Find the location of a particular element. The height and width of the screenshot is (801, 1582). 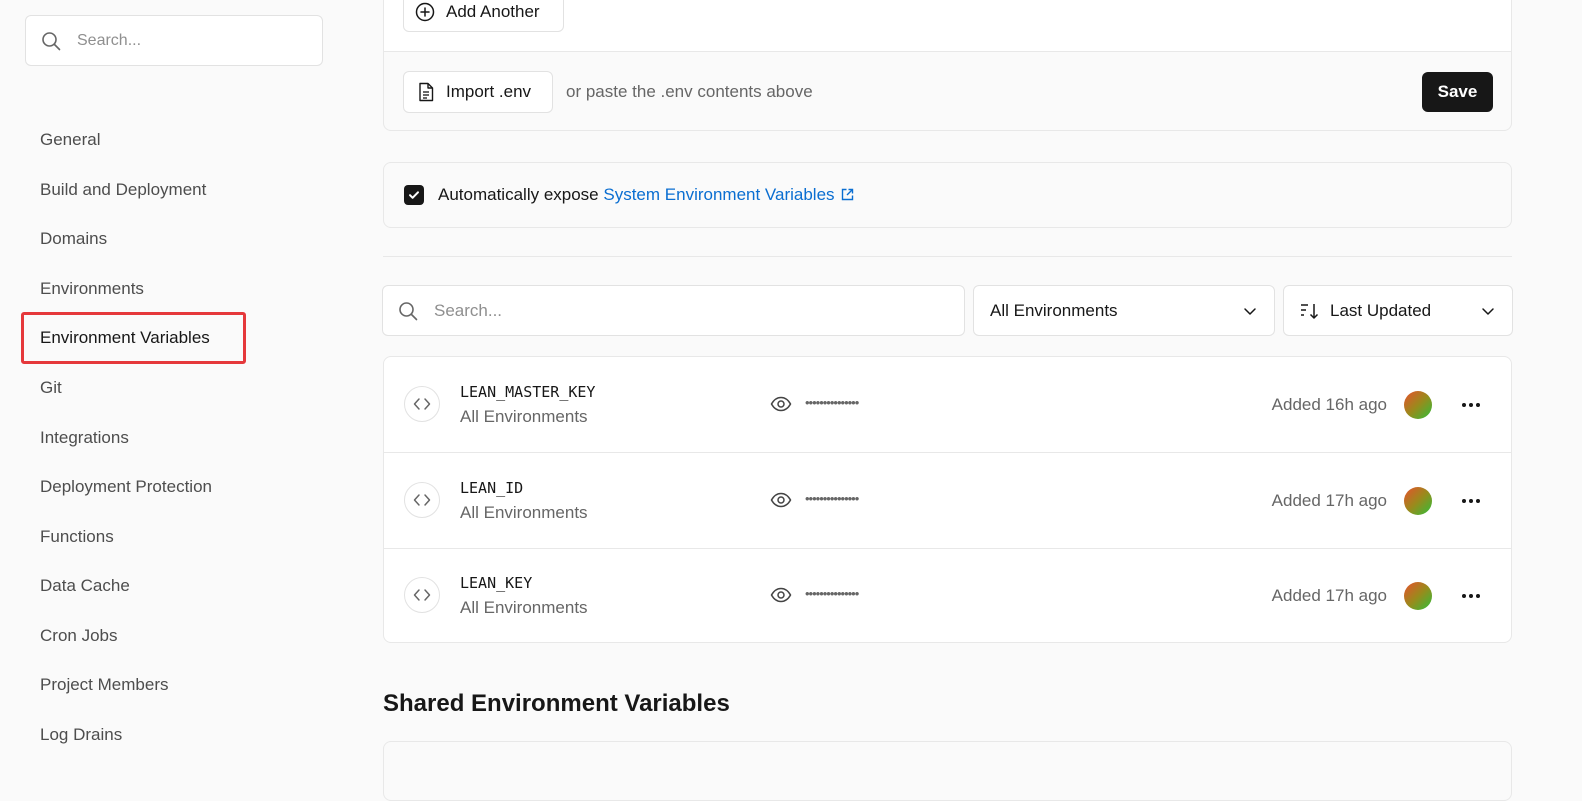

plus-circle-icon is located at coordinates (425, 11).